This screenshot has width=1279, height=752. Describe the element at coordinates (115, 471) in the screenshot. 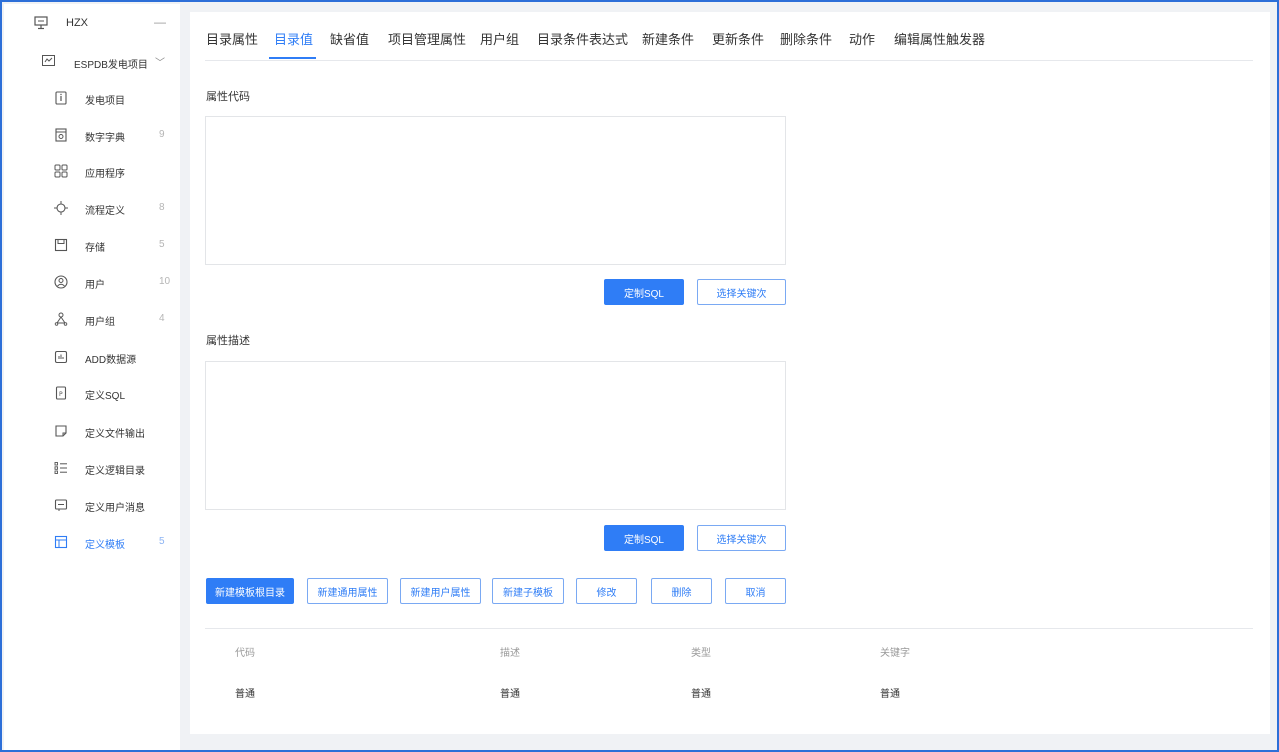

I see `sidebar-item-label: 定义逻辑目录` at that location.